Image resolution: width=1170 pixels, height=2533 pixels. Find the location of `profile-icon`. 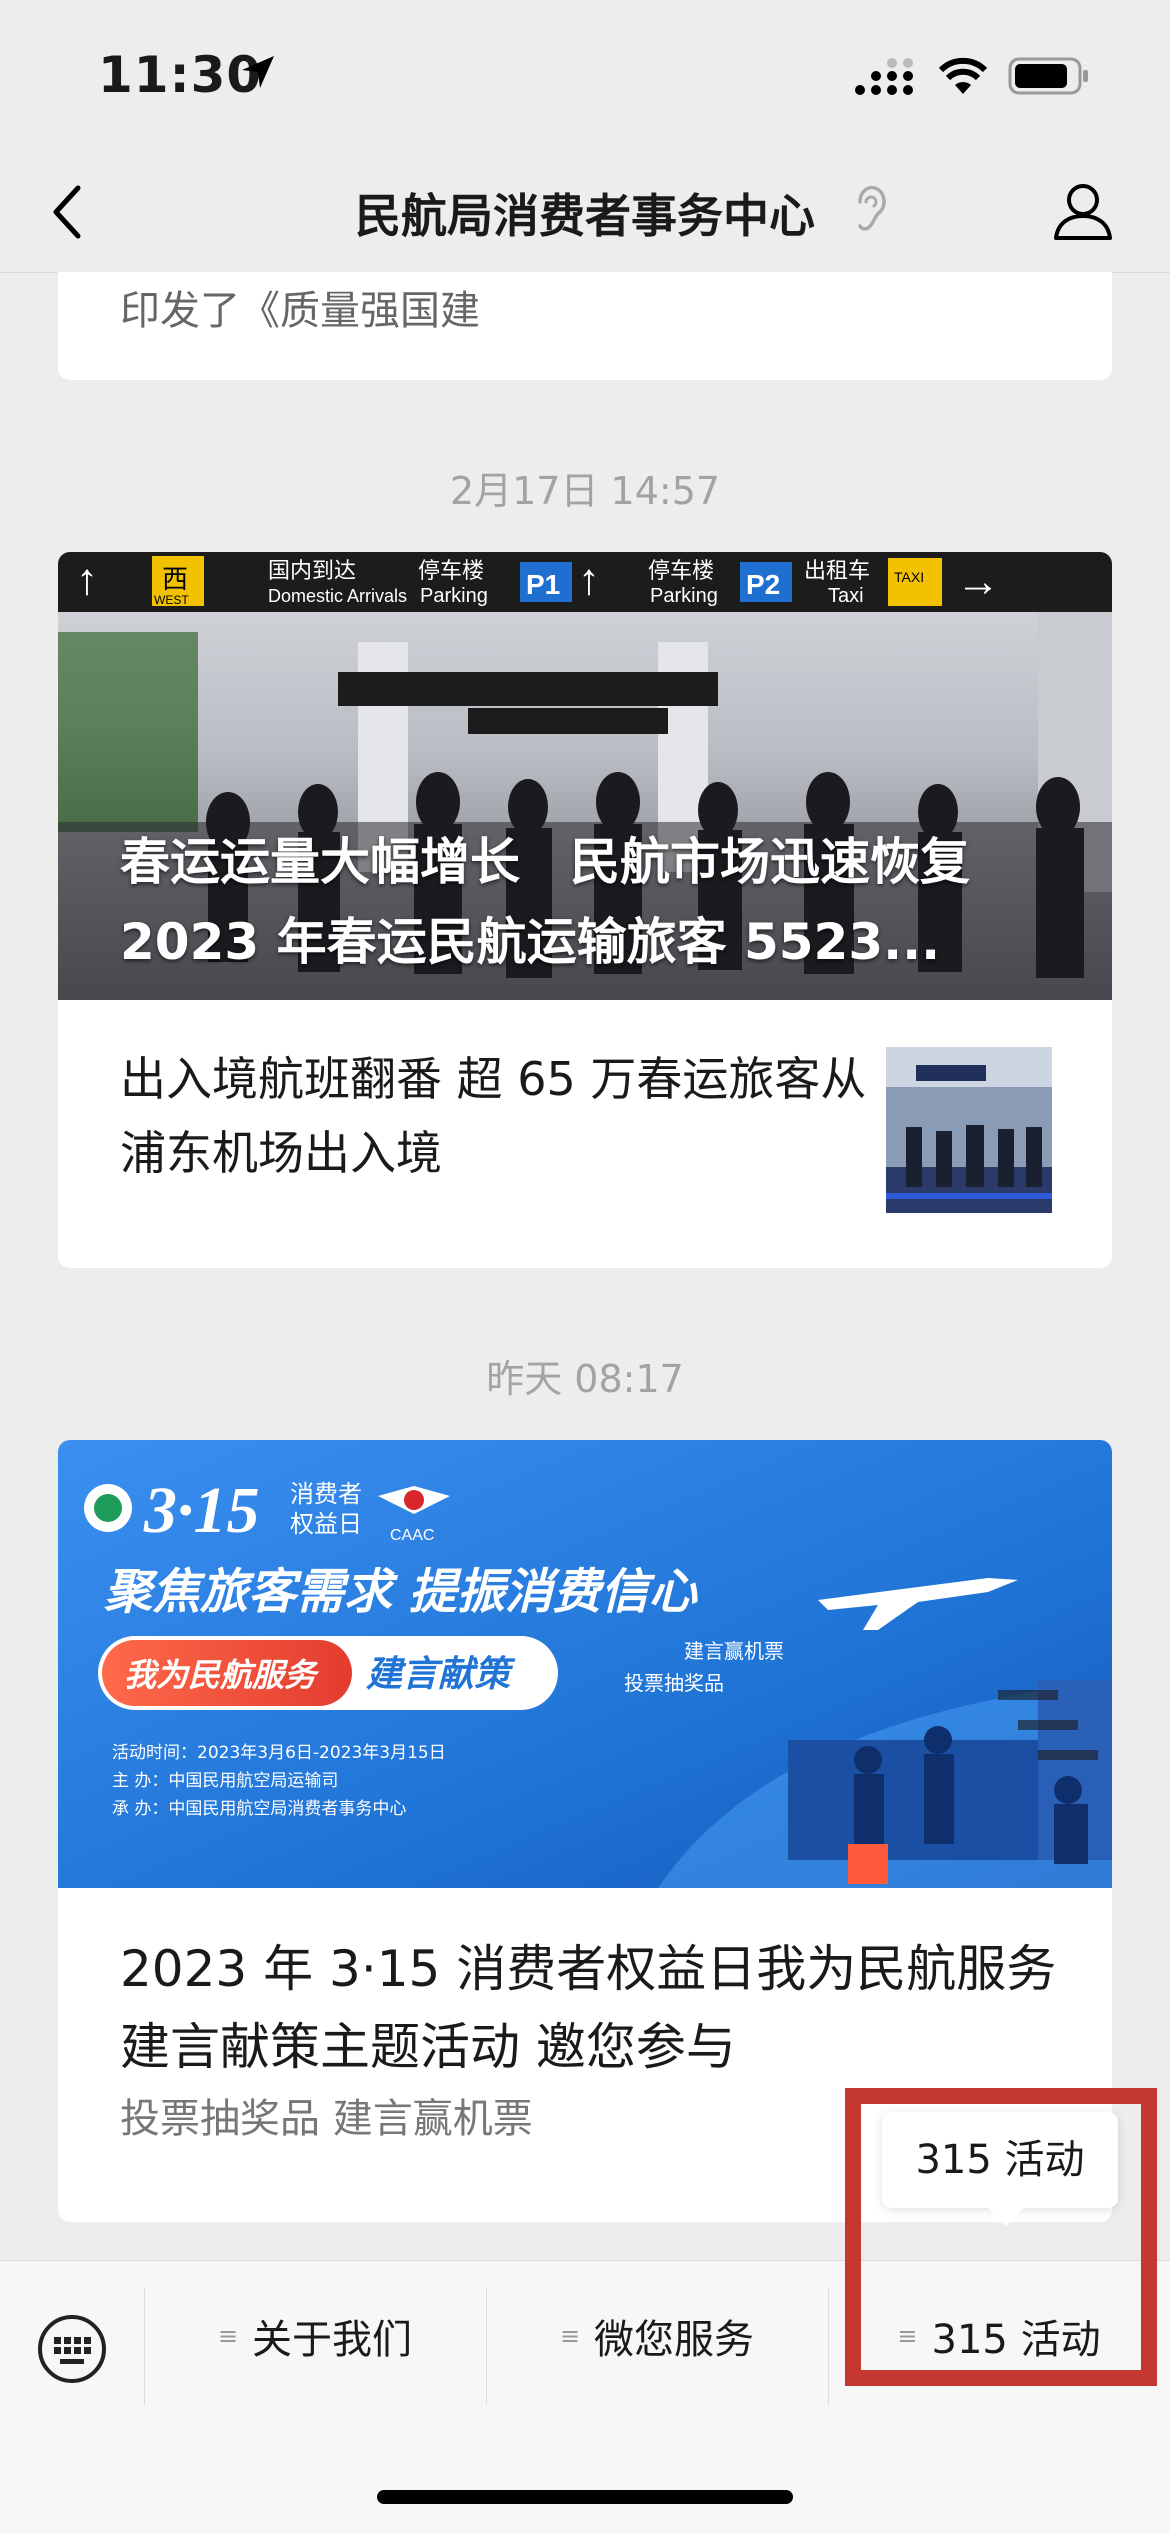

profile-icon is located at coordinates (1083, 211).